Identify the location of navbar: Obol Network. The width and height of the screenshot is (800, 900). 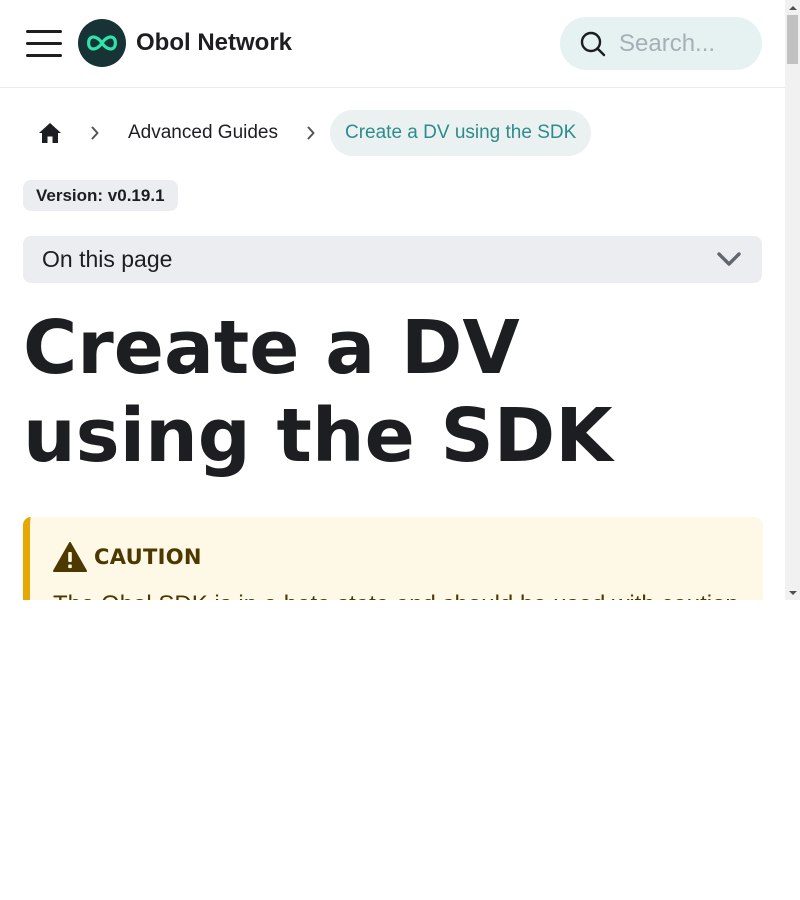
(392, 44).